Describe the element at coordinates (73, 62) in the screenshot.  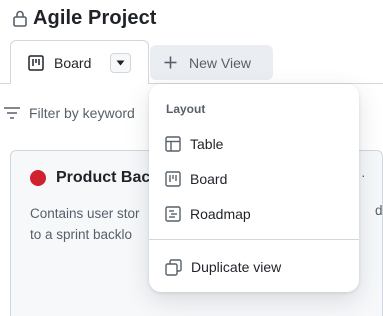
I see `tab-board-label: Board` at that location.